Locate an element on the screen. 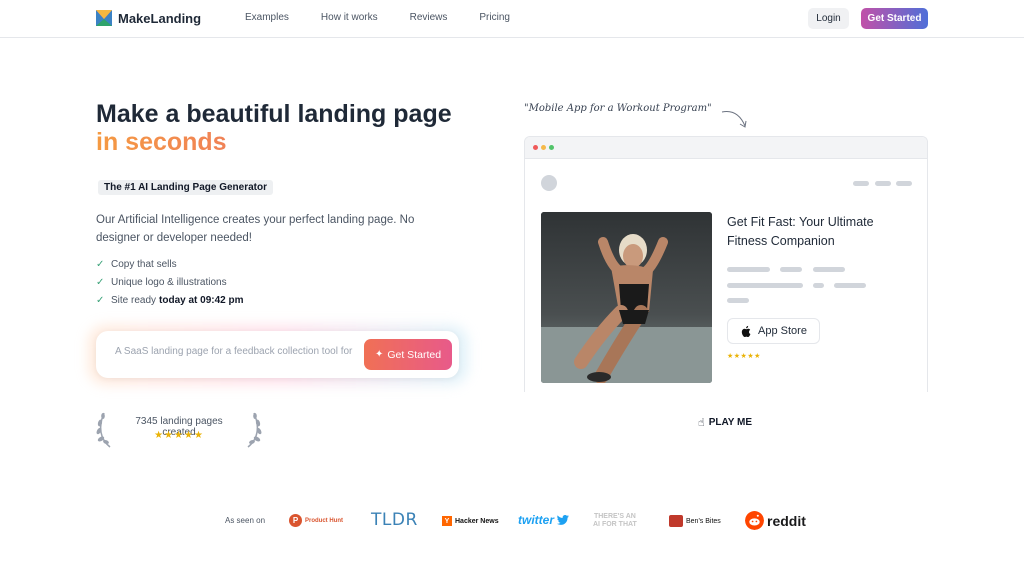 The width and height of the screenshot is (1024, 576). nav-examples: Examples is located at coordinates (267, 17).